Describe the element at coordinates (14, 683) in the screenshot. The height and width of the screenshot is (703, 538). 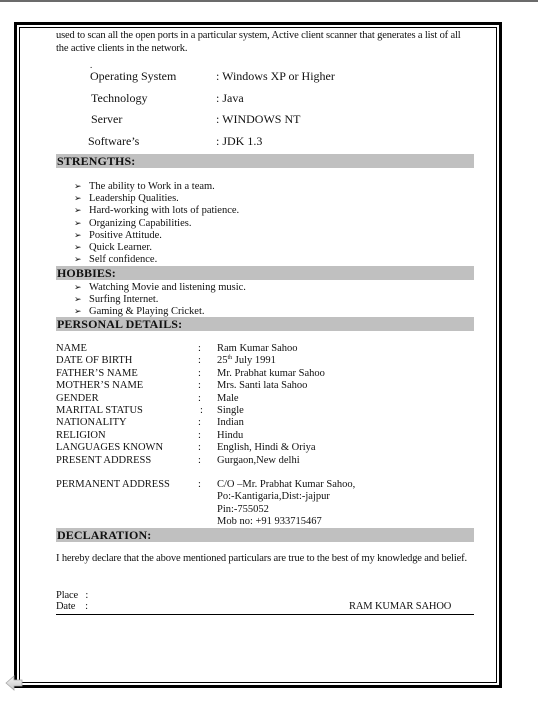
I see `back-arrow-icon` at that location.